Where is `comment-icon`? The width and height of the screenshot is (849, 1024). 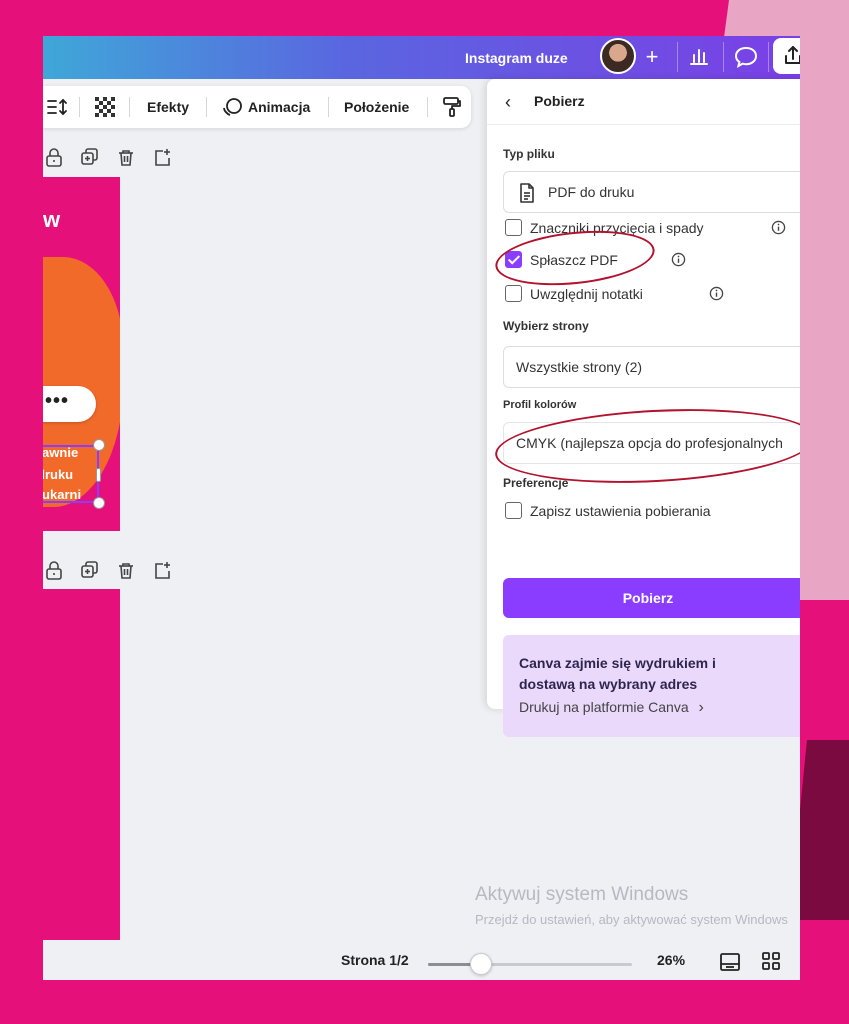
comment-icon is located at coordinates (746, 57).